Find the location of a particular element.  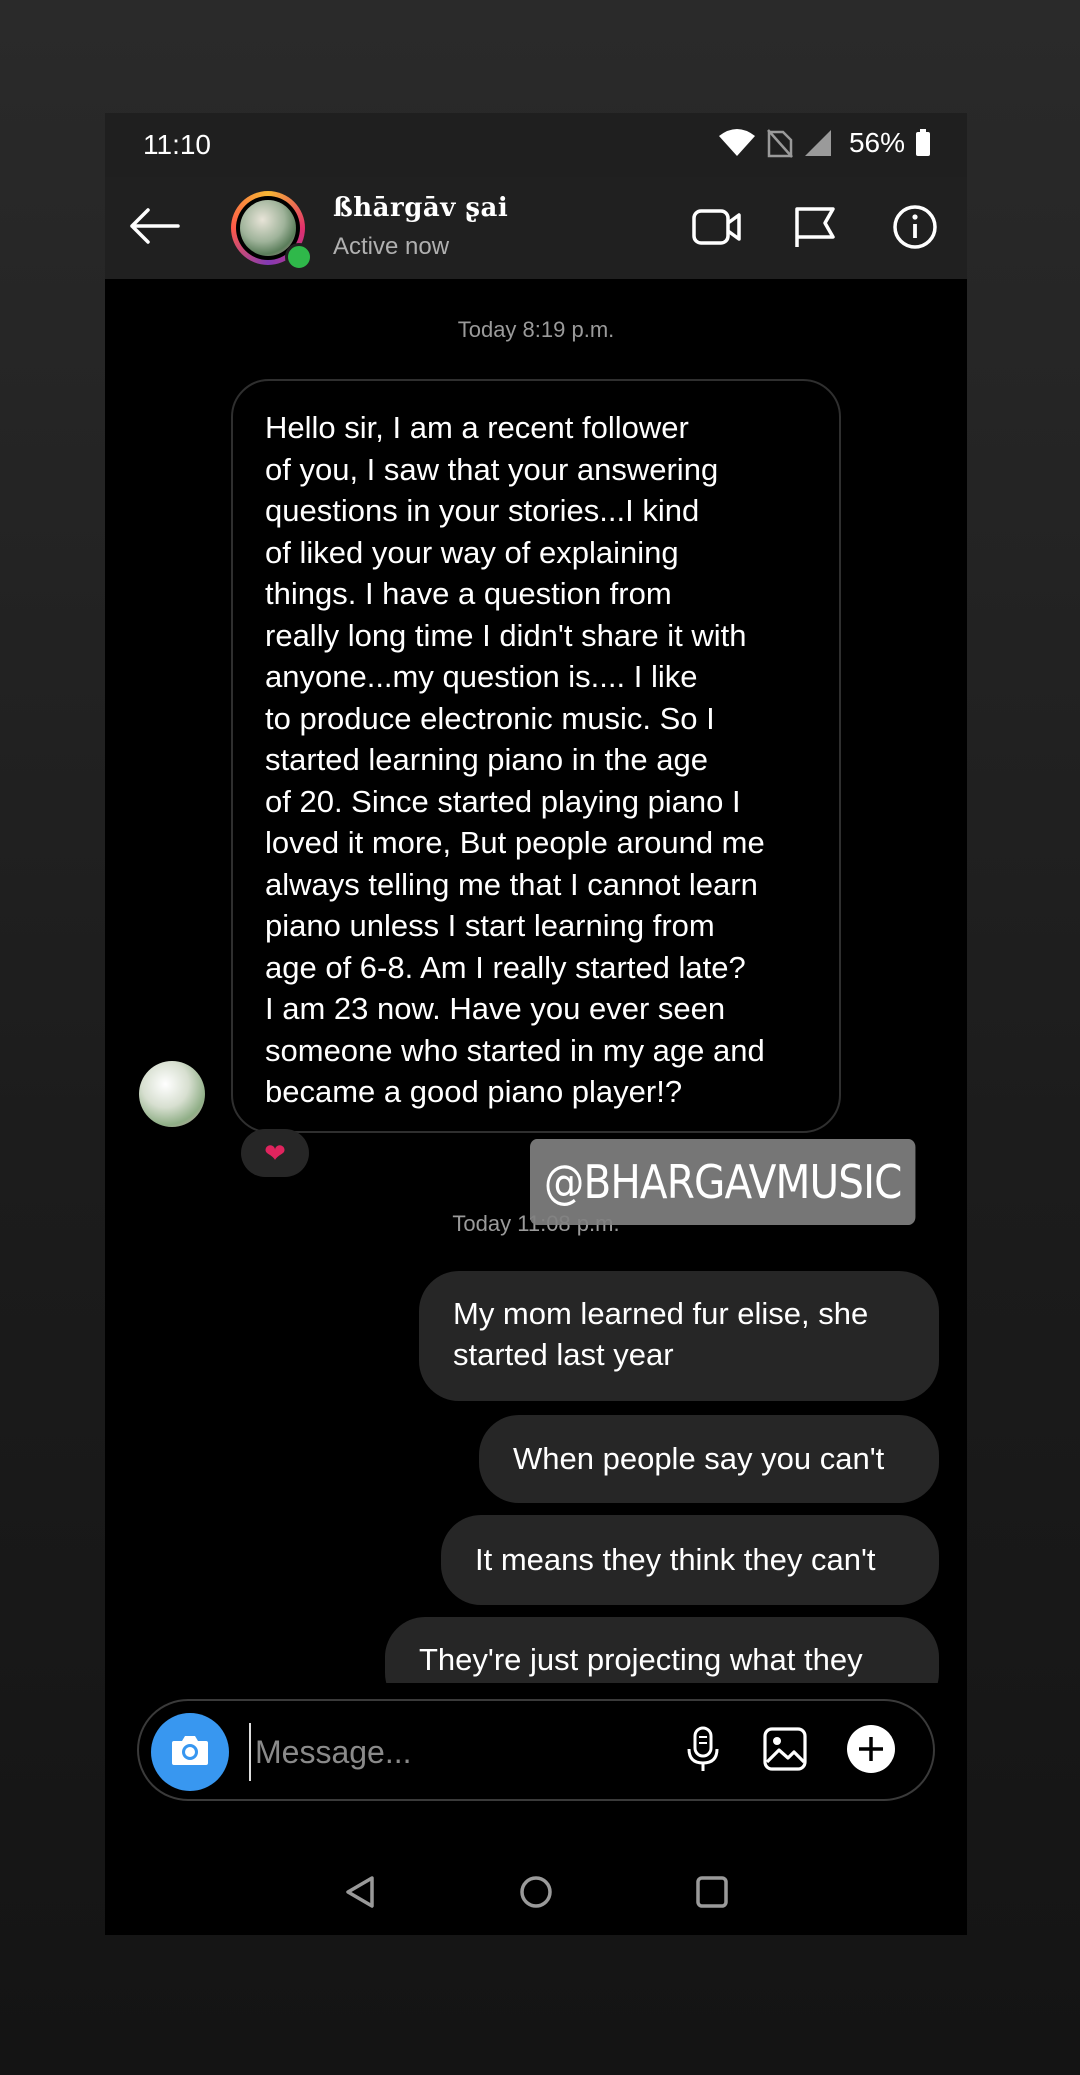

battery-icon is located at coordinates (923, 143).